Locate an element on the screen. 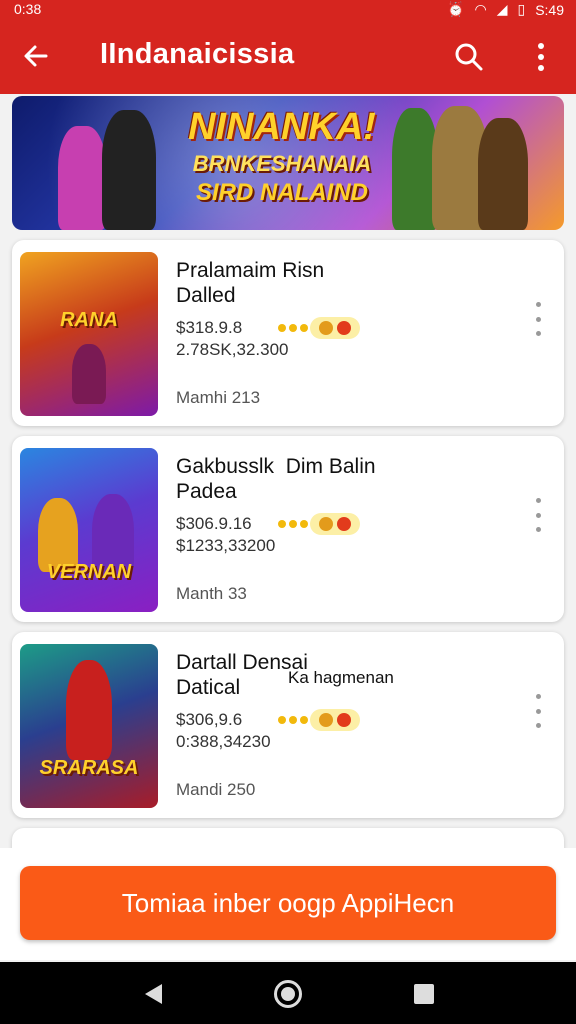  search-icon is located at coordinates (469, 57).